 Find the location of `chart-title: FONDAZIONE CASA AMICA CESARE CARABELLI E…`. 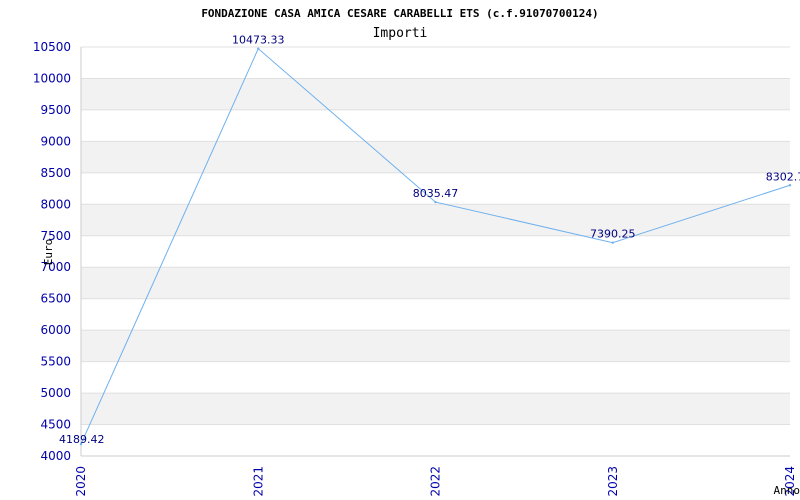

chart-title: FONDAZIONE CASA AMICA CESARE CARABELLI E… is located at coordinates (399, 13).